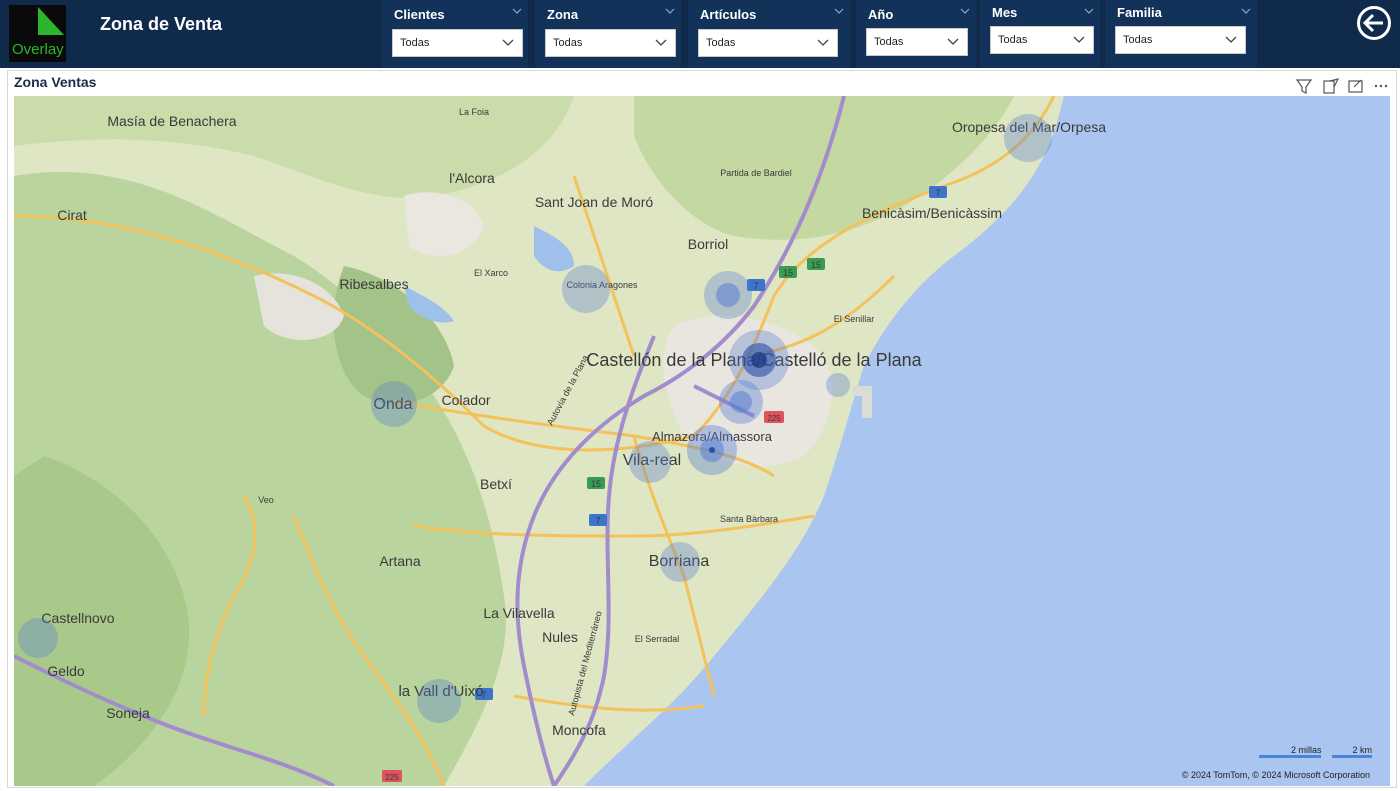  Describe the element at coordinates (266, 500) in the screenshot. I see `place-label: Veo` at that location.